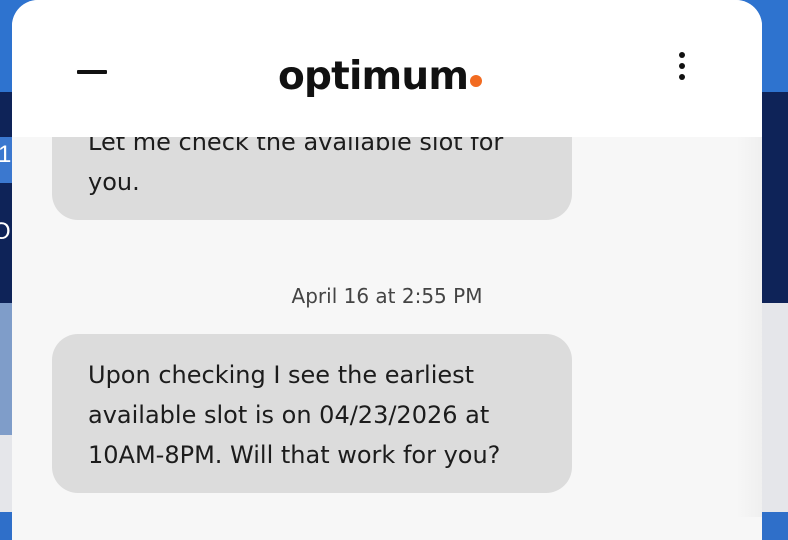 The width and height of the screenshot is (788, 540). I want to click on minus-icon, so click(92, 72).